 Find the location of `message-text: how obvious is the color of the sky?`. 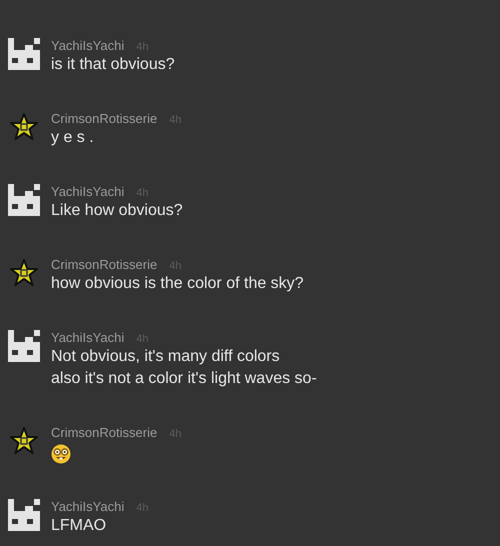

message-text: how obvious is the color of the sky? is located at coordinates (177, 284).